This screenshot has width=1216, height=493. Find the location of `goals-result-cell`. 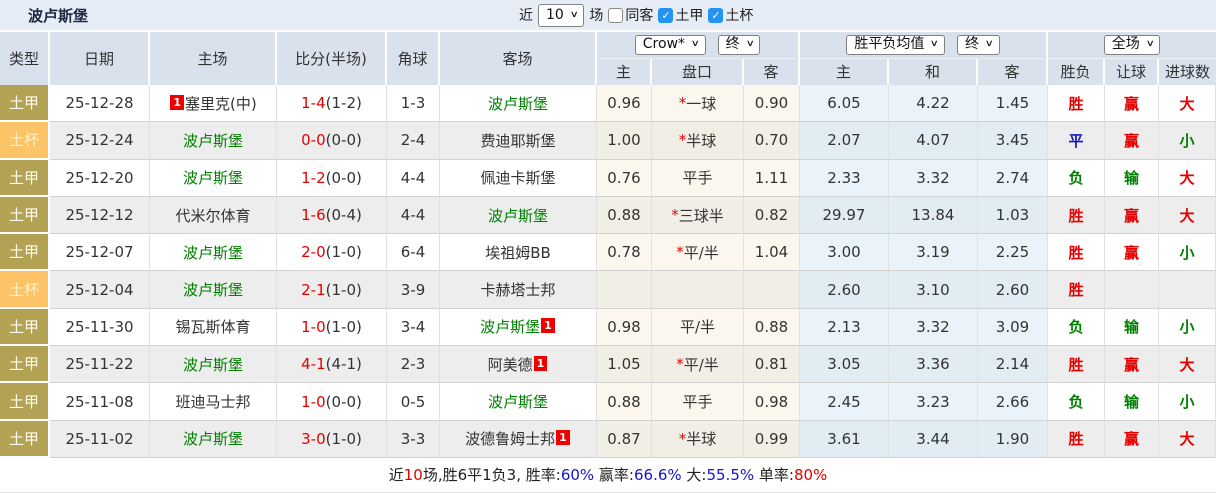

goals-result-cell is located at coordinates (1187, 290).